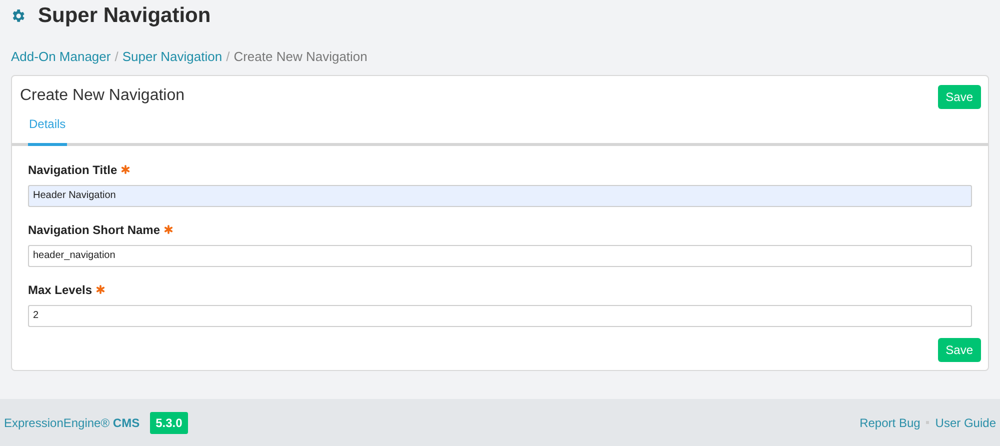 This screenshot has width=1000, height=446. What do you see at coordinates (73, 170) in the screenshot?
I see `field-label: Navigation Title` at bounding box center [73, 170].